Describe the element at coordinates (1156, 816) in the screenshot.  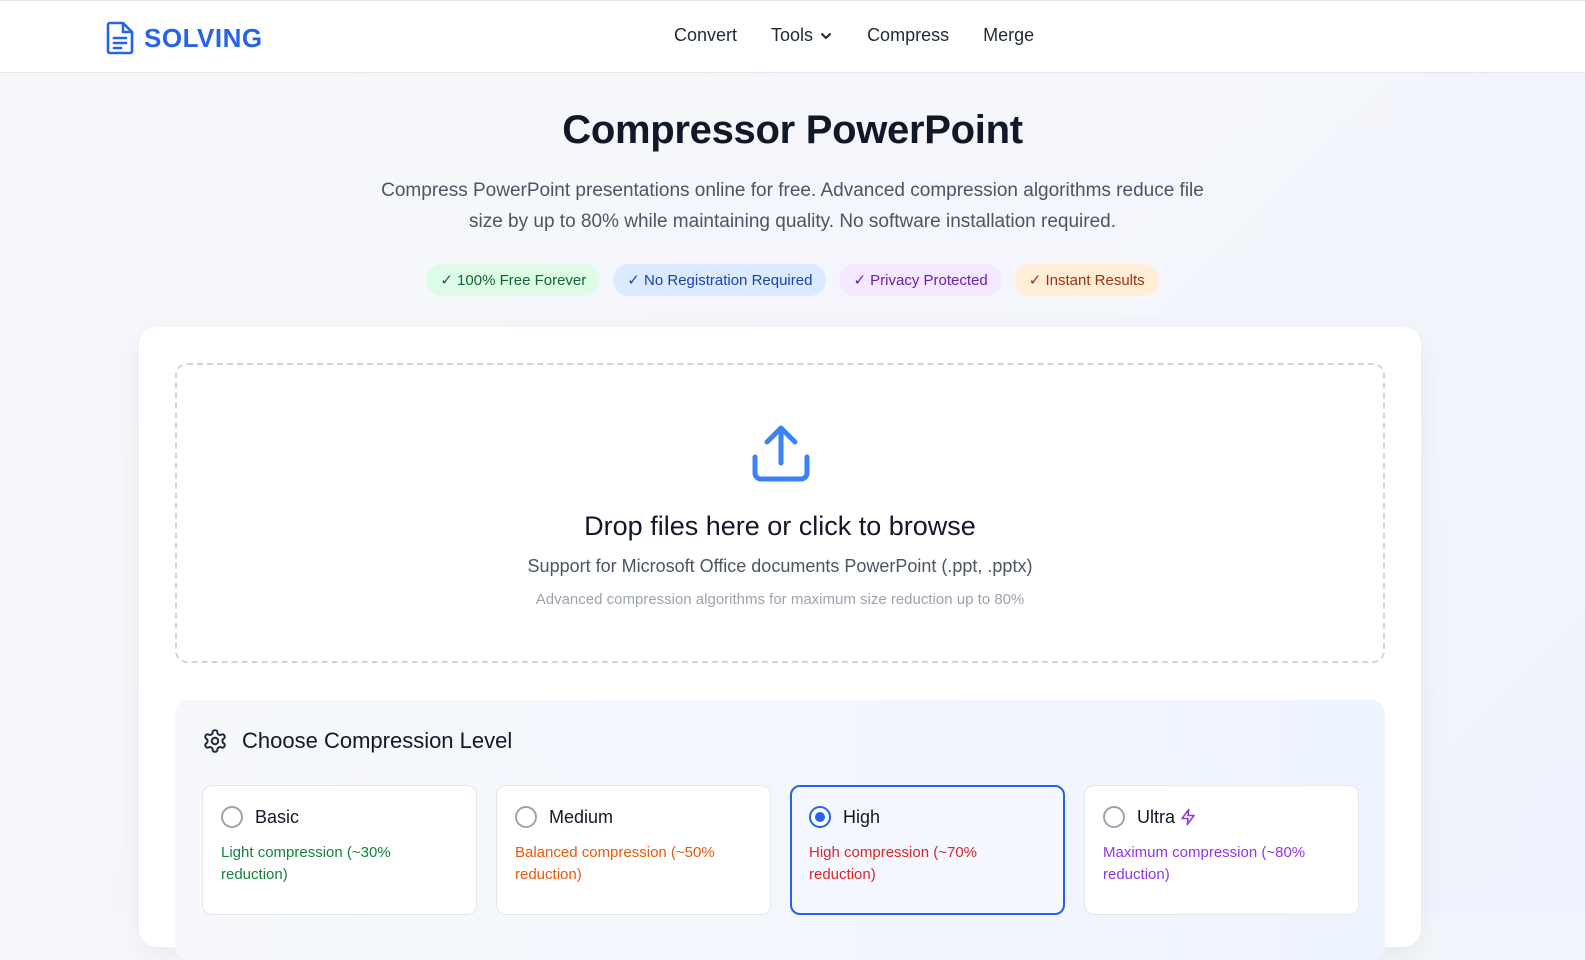
I see `option-ultra-name: Ultra` at that location.